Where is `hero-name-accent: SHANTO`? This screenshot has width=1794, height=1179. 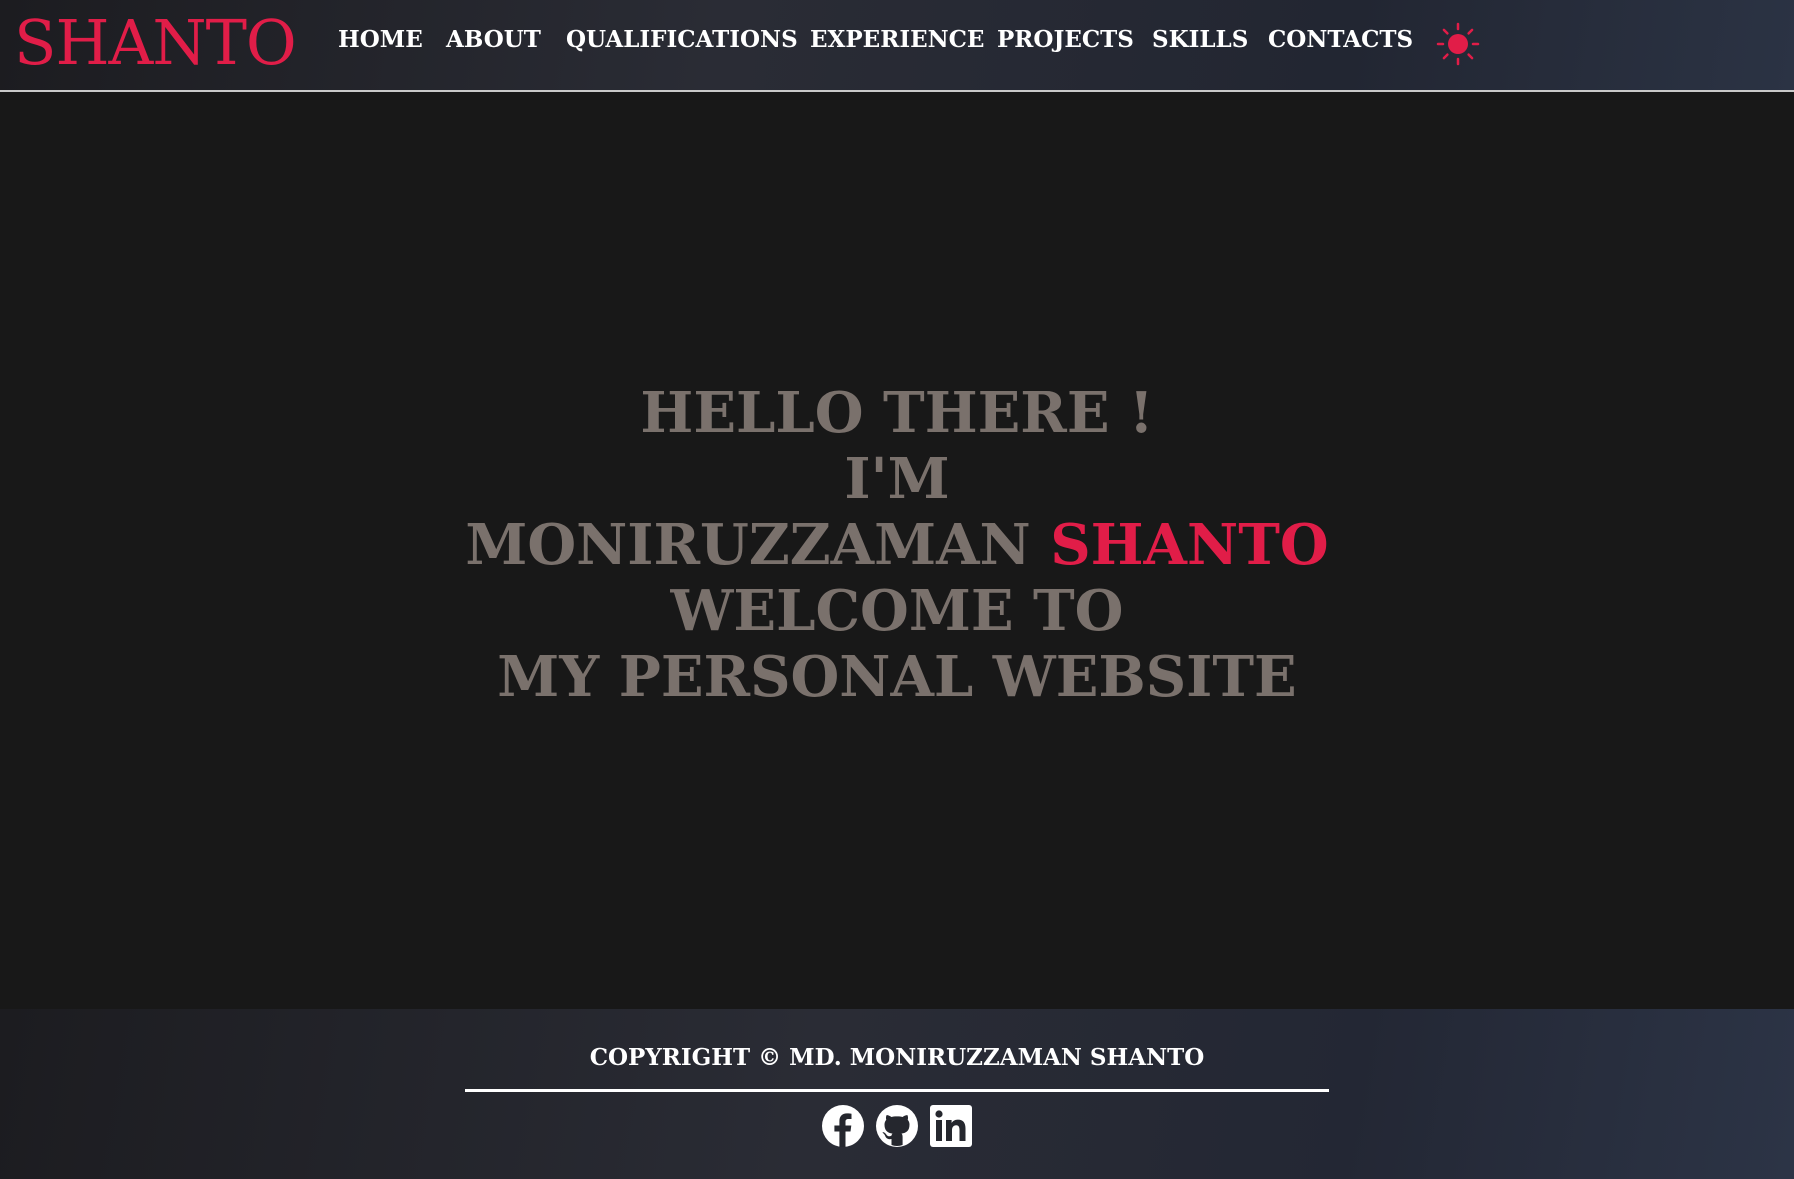
hero-name-accent: SHANTO is located at coordinates (1189, 545).